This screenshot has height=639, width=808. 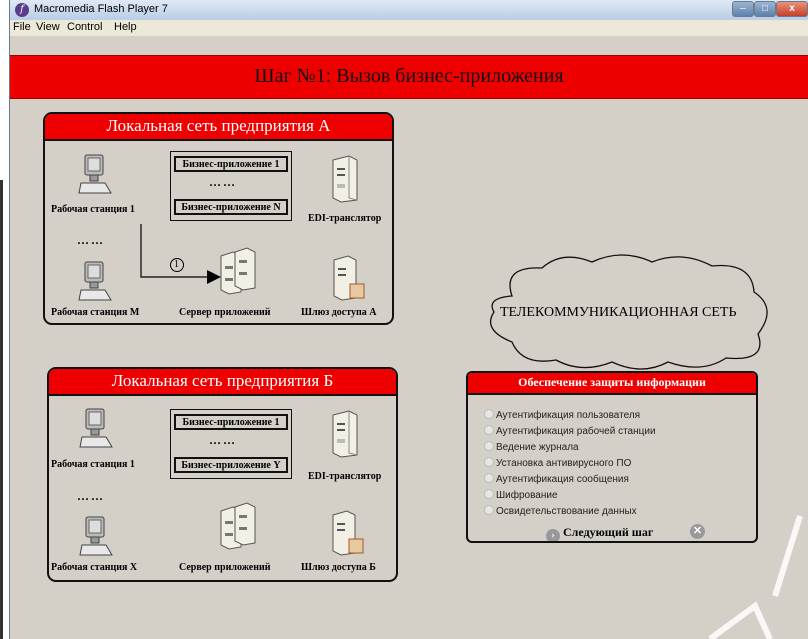 I want to click on window-title: Macromedia Flash Player 7, so click(x=101, y=9).